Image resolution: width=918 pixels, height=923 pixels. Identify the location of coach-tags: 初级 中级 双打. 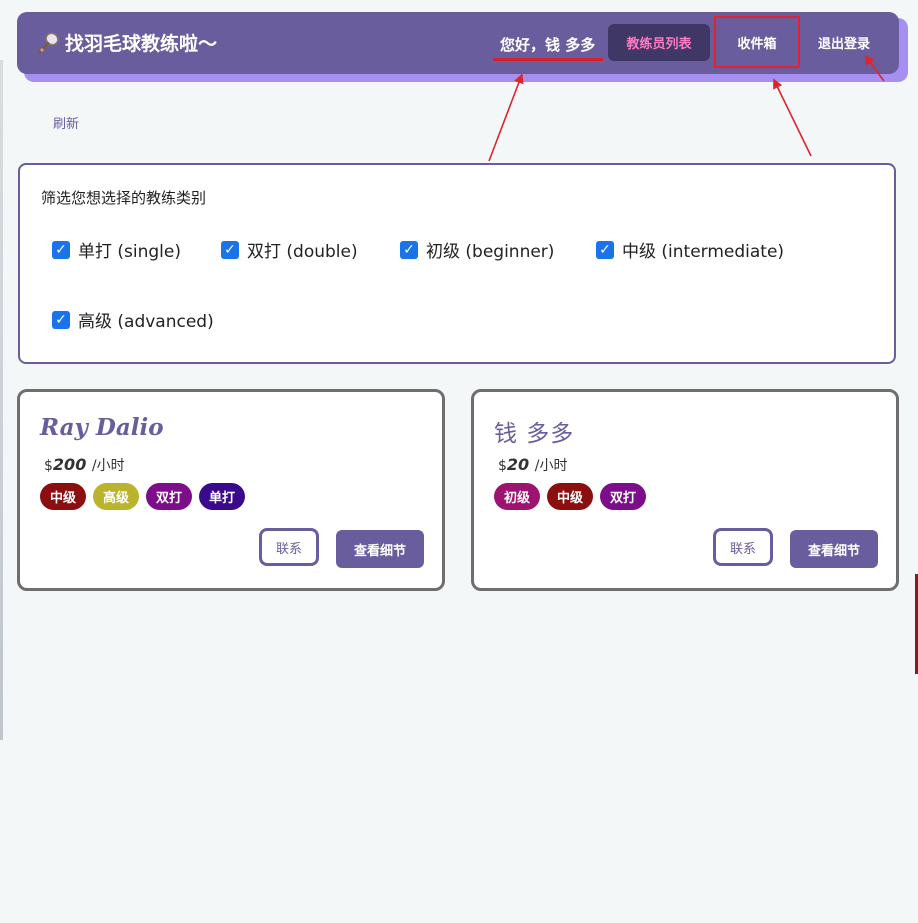
(570, 496).